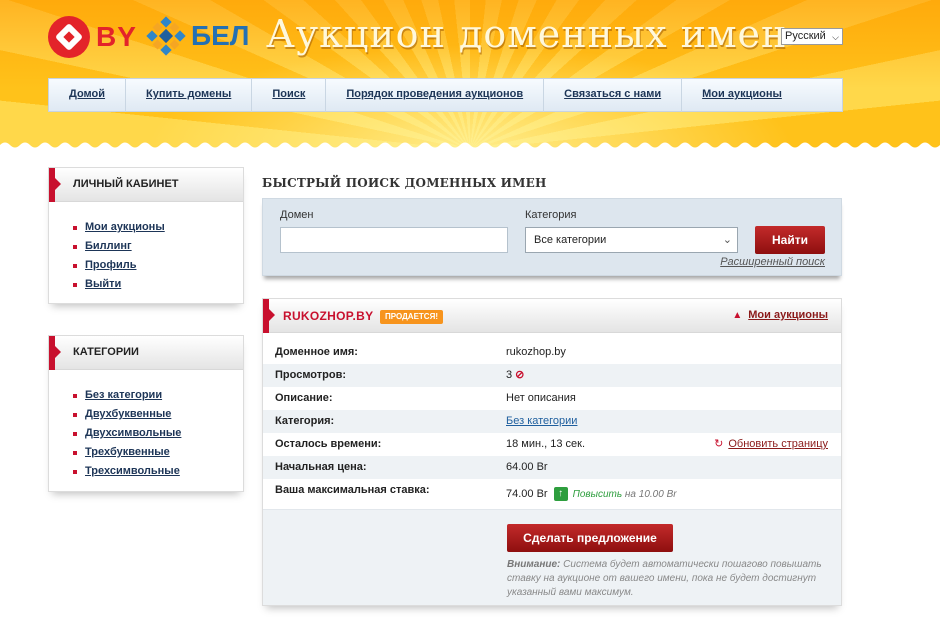 This screenshot has width=940, height=627. Describe the element at coordinates (328, 316) in the screenshot. I see `auction-domain-title: RUKOZHOP.BY` at that location.